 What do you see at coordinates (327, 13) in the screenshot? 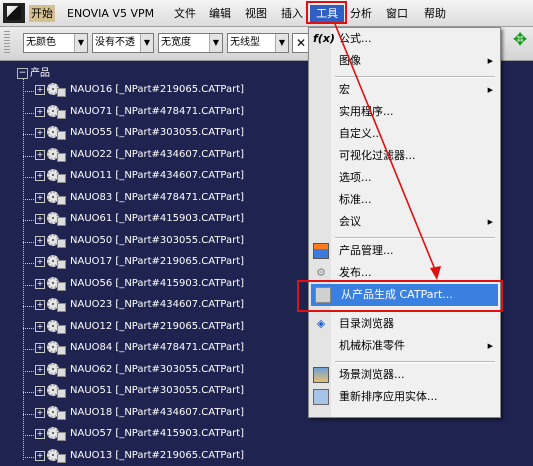
I see `menu-tools: 工具` at bounding box center [327, 13].